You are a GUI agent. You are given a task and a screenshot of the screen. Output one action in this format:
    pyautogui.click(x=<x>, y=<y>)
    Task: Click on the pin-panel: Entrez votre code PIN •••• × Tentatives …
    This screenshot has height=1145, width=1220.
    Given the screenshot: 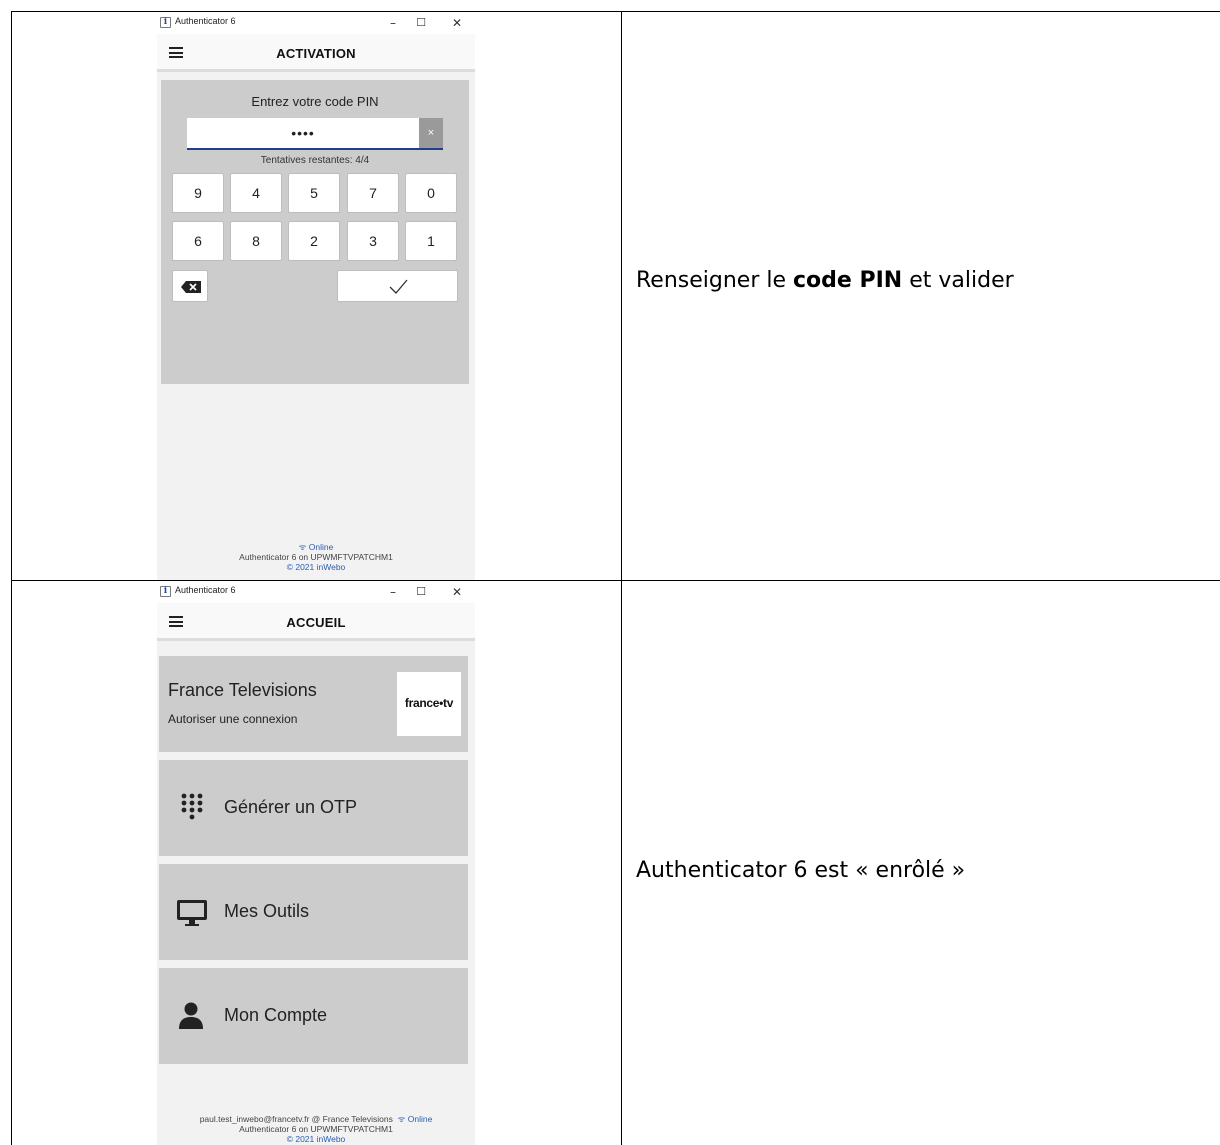 What is the action you would take?
    pyautogui.click(x=315, y=232)
    